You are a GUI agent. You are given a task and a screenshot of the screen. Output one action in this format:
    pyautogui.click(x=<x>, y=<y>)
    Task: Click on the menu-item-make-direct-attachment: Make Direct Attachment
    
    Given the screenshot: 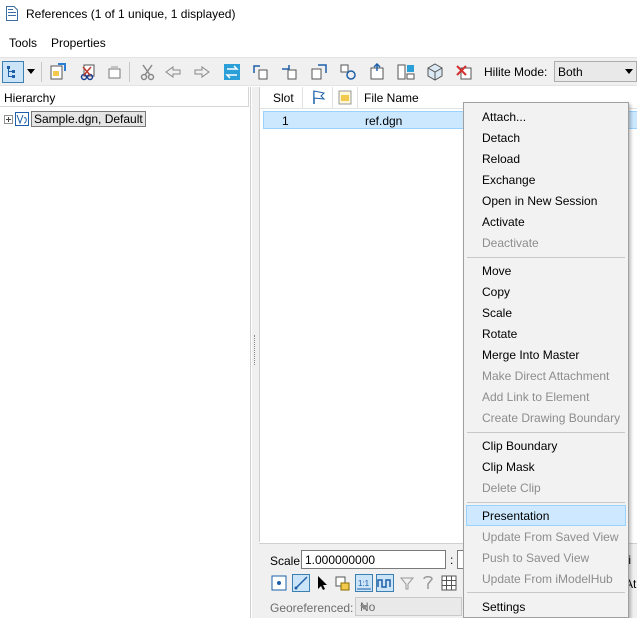 What is the action you would take?
    pyautogui.click(x=546, y=375)
    